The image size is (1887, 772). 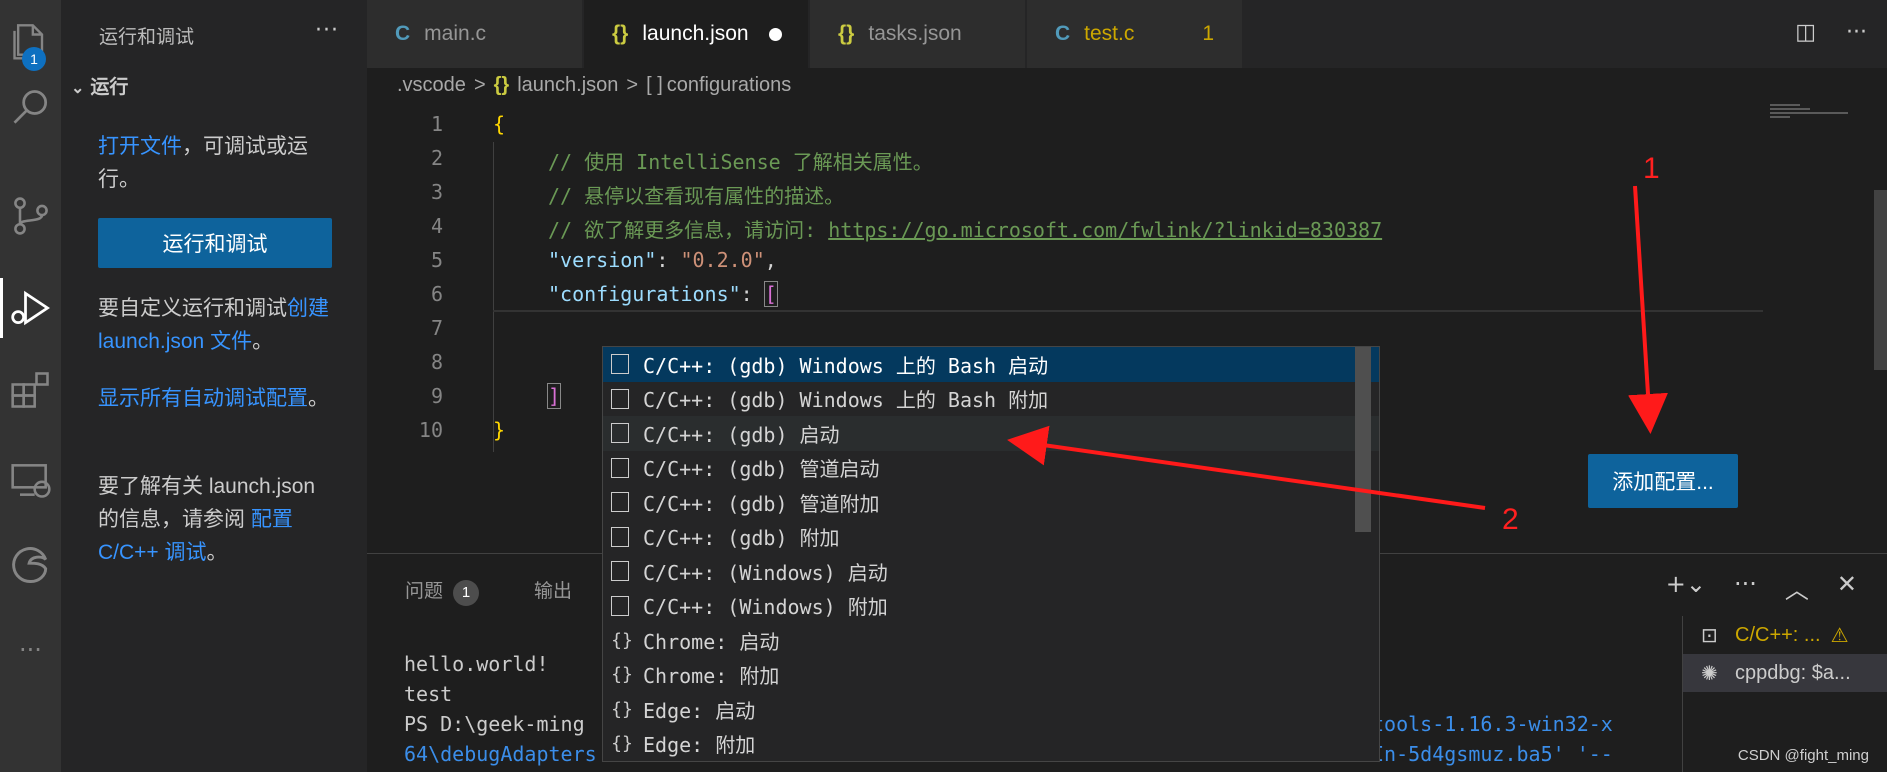 What do you see at coordinates (1847, 587) in the screenshot?
I see `close-panel-icon: ✕` at bounding box center [1847, 587].